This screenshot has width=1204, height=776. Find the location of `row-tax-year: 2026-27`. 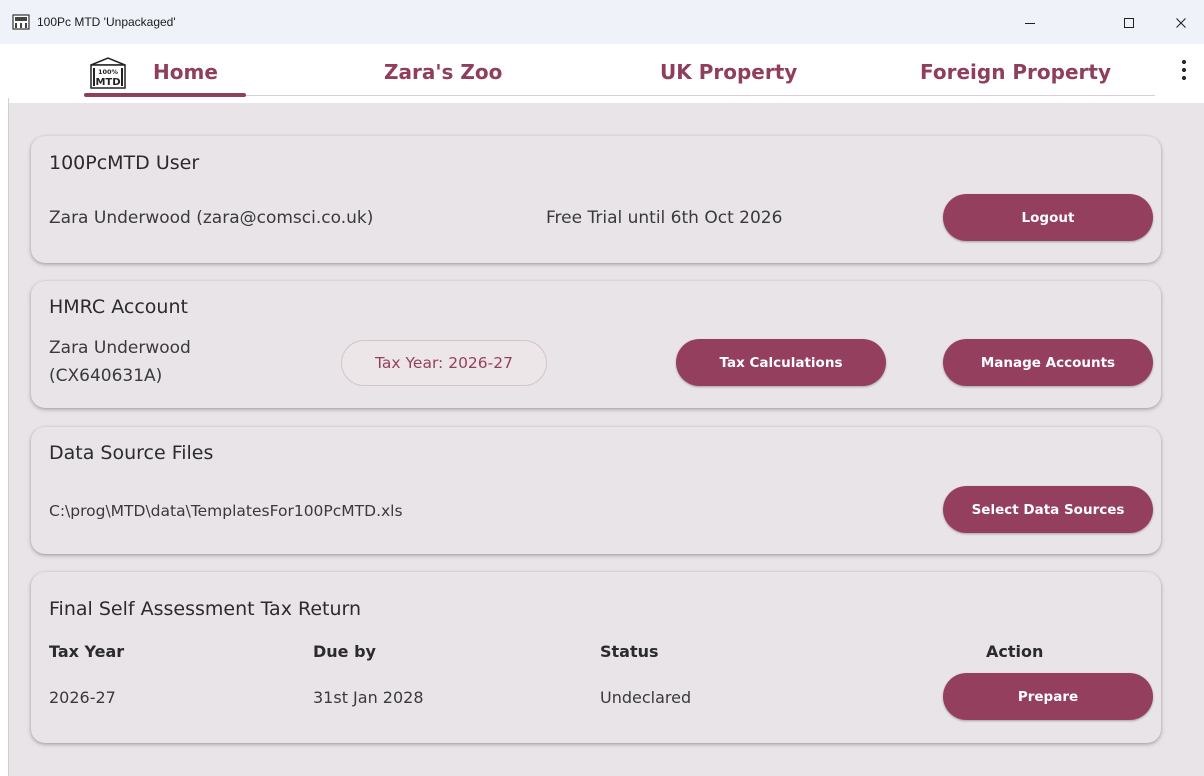

row-tax-year: 2026-27 is located at coordinates (82, 697).